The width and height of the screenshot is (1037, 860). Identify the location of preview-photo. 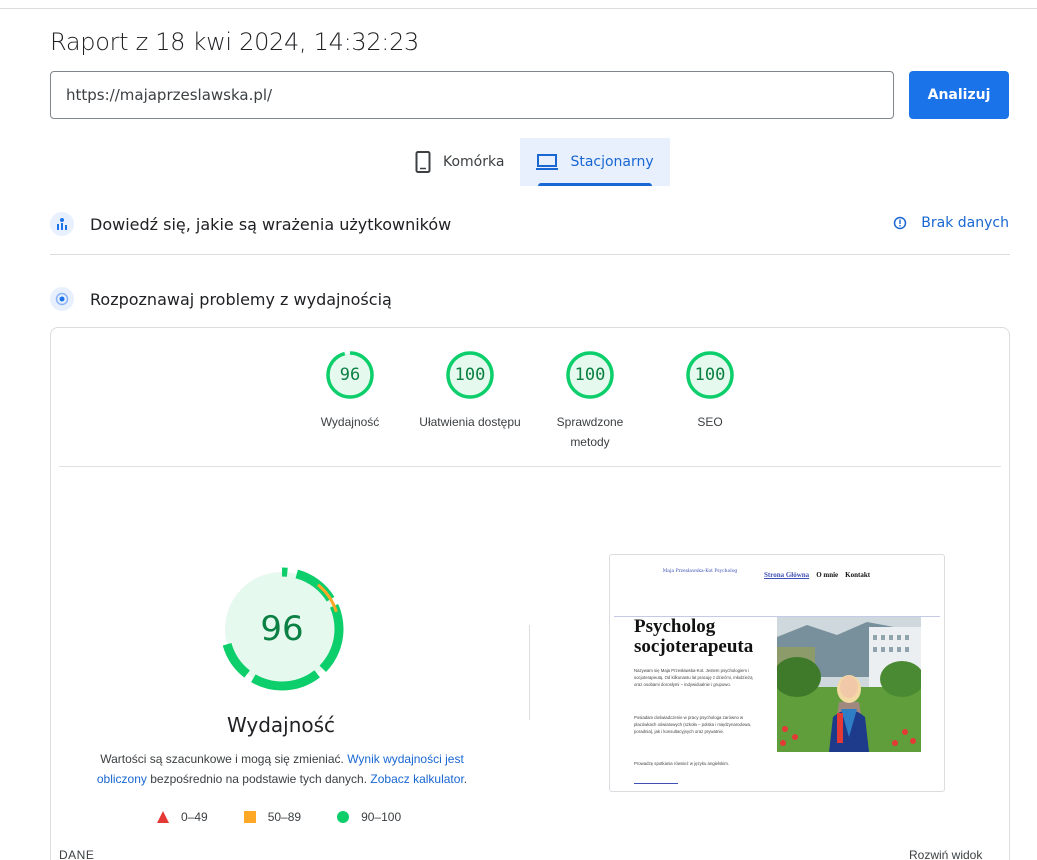
(849, 684).